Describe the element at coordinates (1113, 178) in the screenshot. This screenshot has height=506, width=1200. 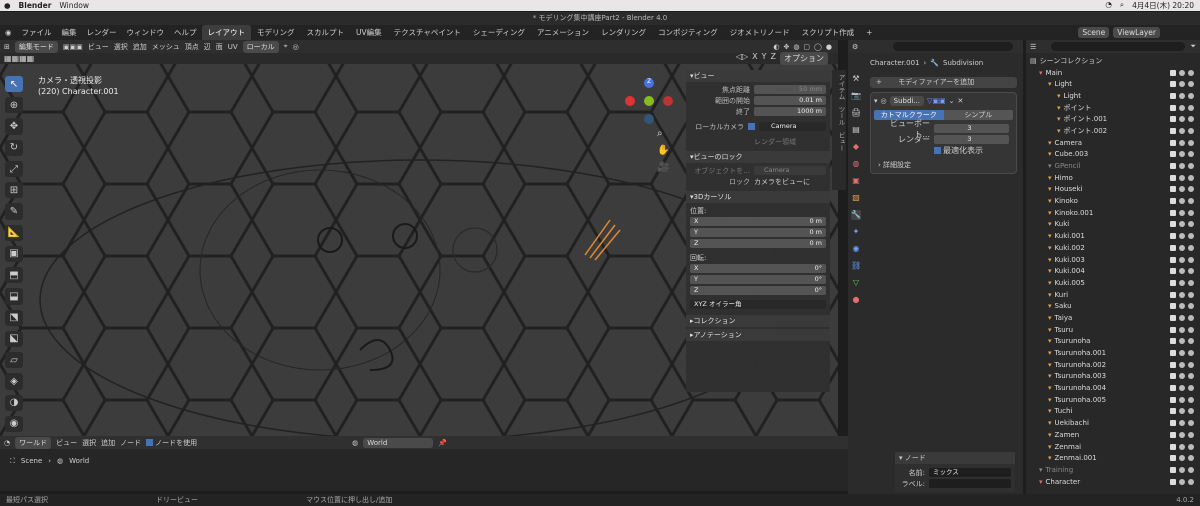
I see `outliner-row: ▾ Himo` at that location.